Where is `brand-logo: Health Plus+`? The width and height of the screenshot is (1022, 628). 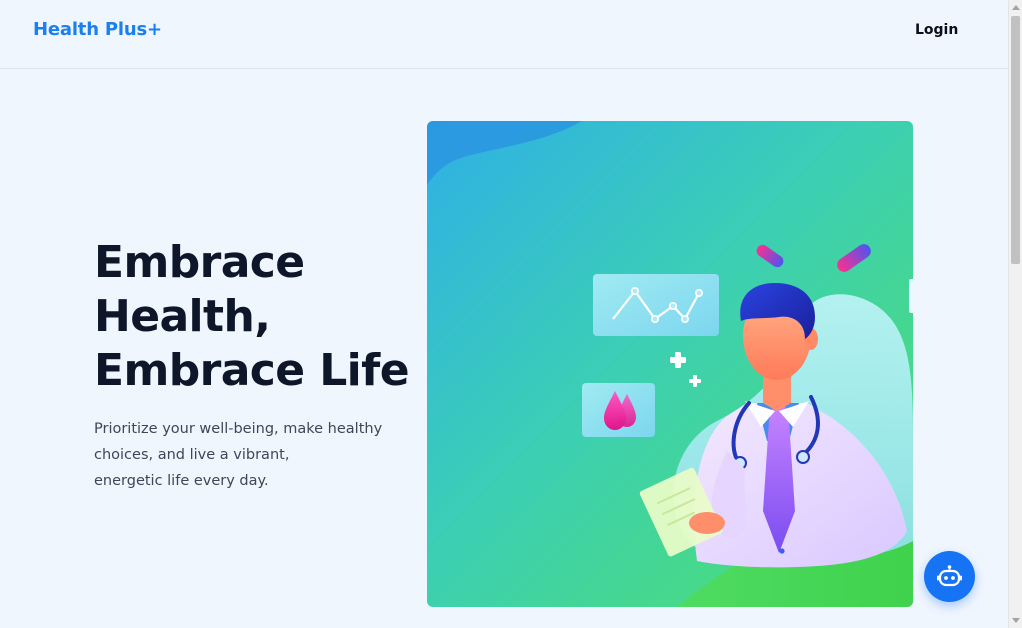
brand-logo: Health Plus+ is located at coordinates (97, 29).